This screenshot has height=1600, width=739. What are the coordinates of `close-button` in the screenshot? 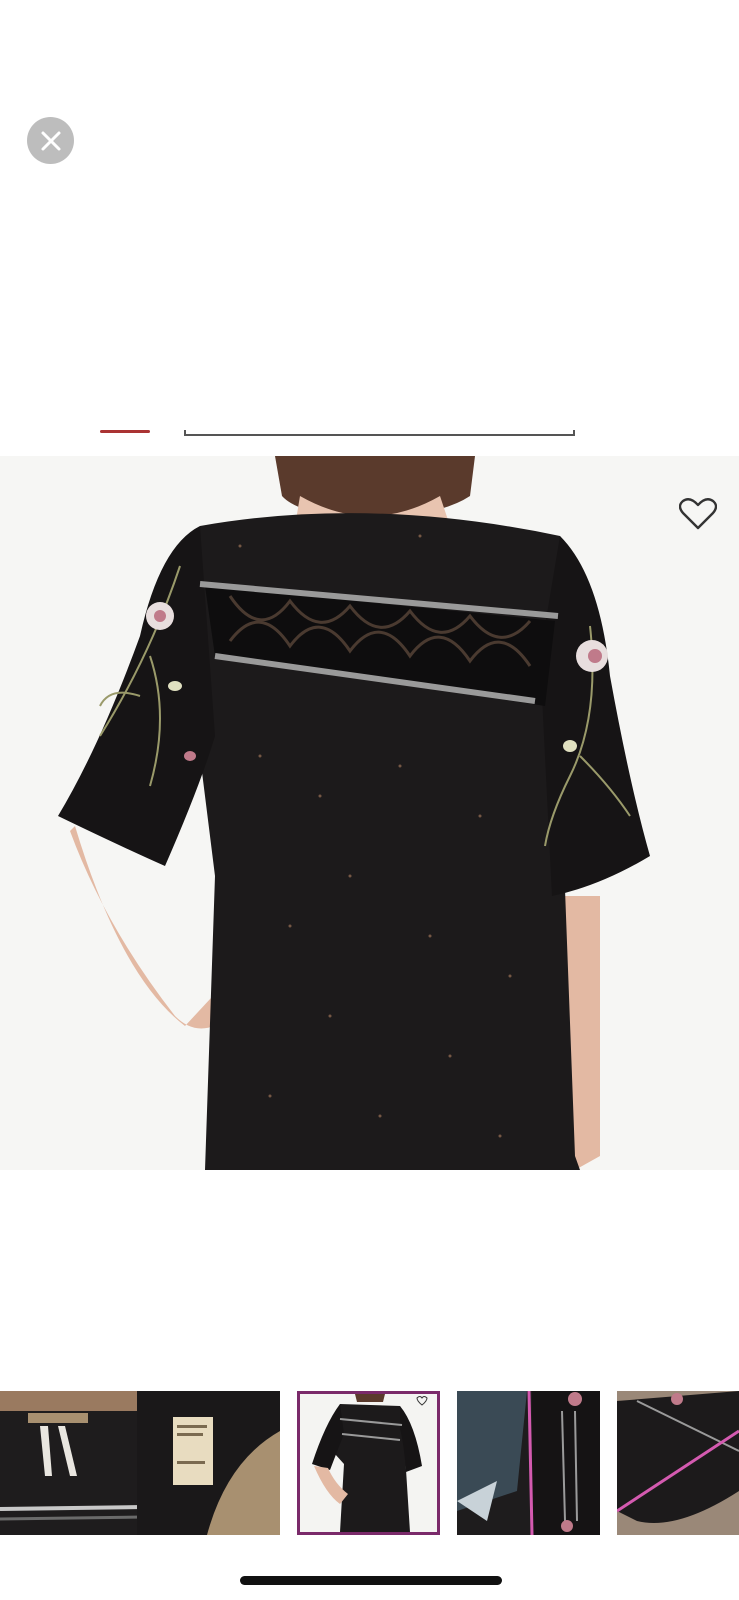 It's located at (50, 140).